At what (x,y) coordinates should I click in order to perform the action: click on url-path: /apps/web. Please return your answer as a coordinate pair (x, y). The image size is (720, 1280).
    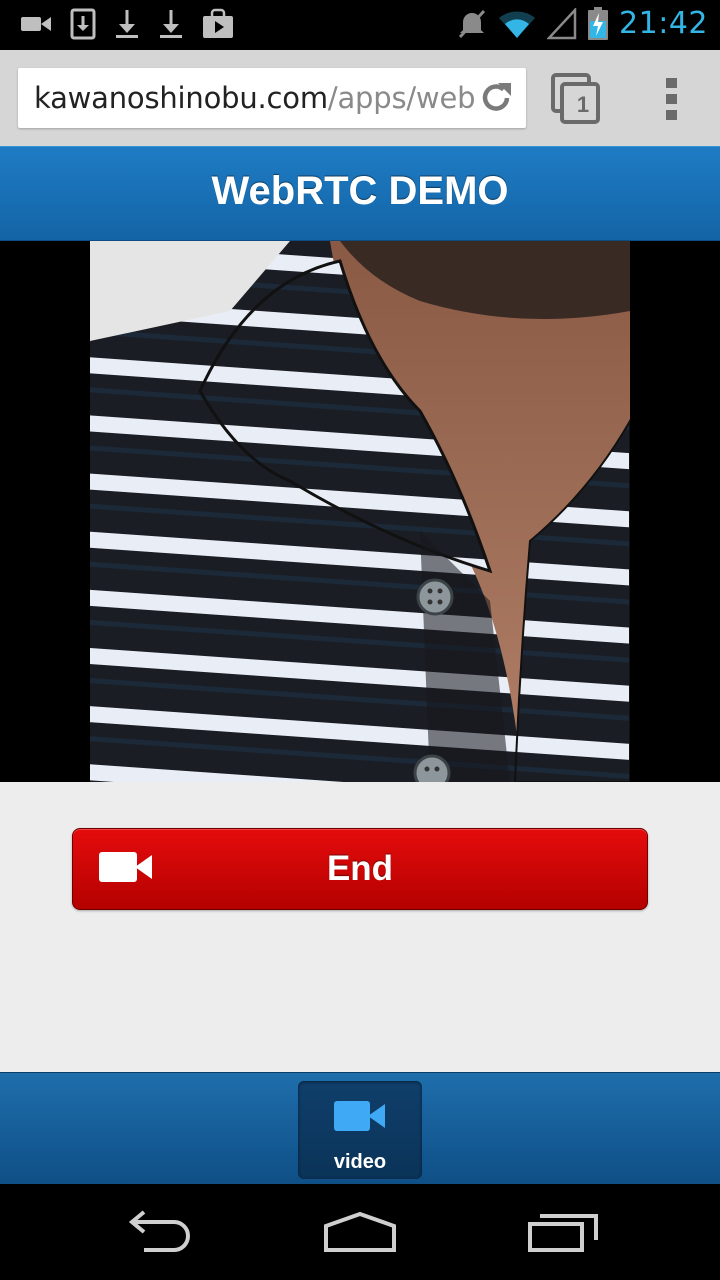
    Looking at the image, I should click on (401, 98).